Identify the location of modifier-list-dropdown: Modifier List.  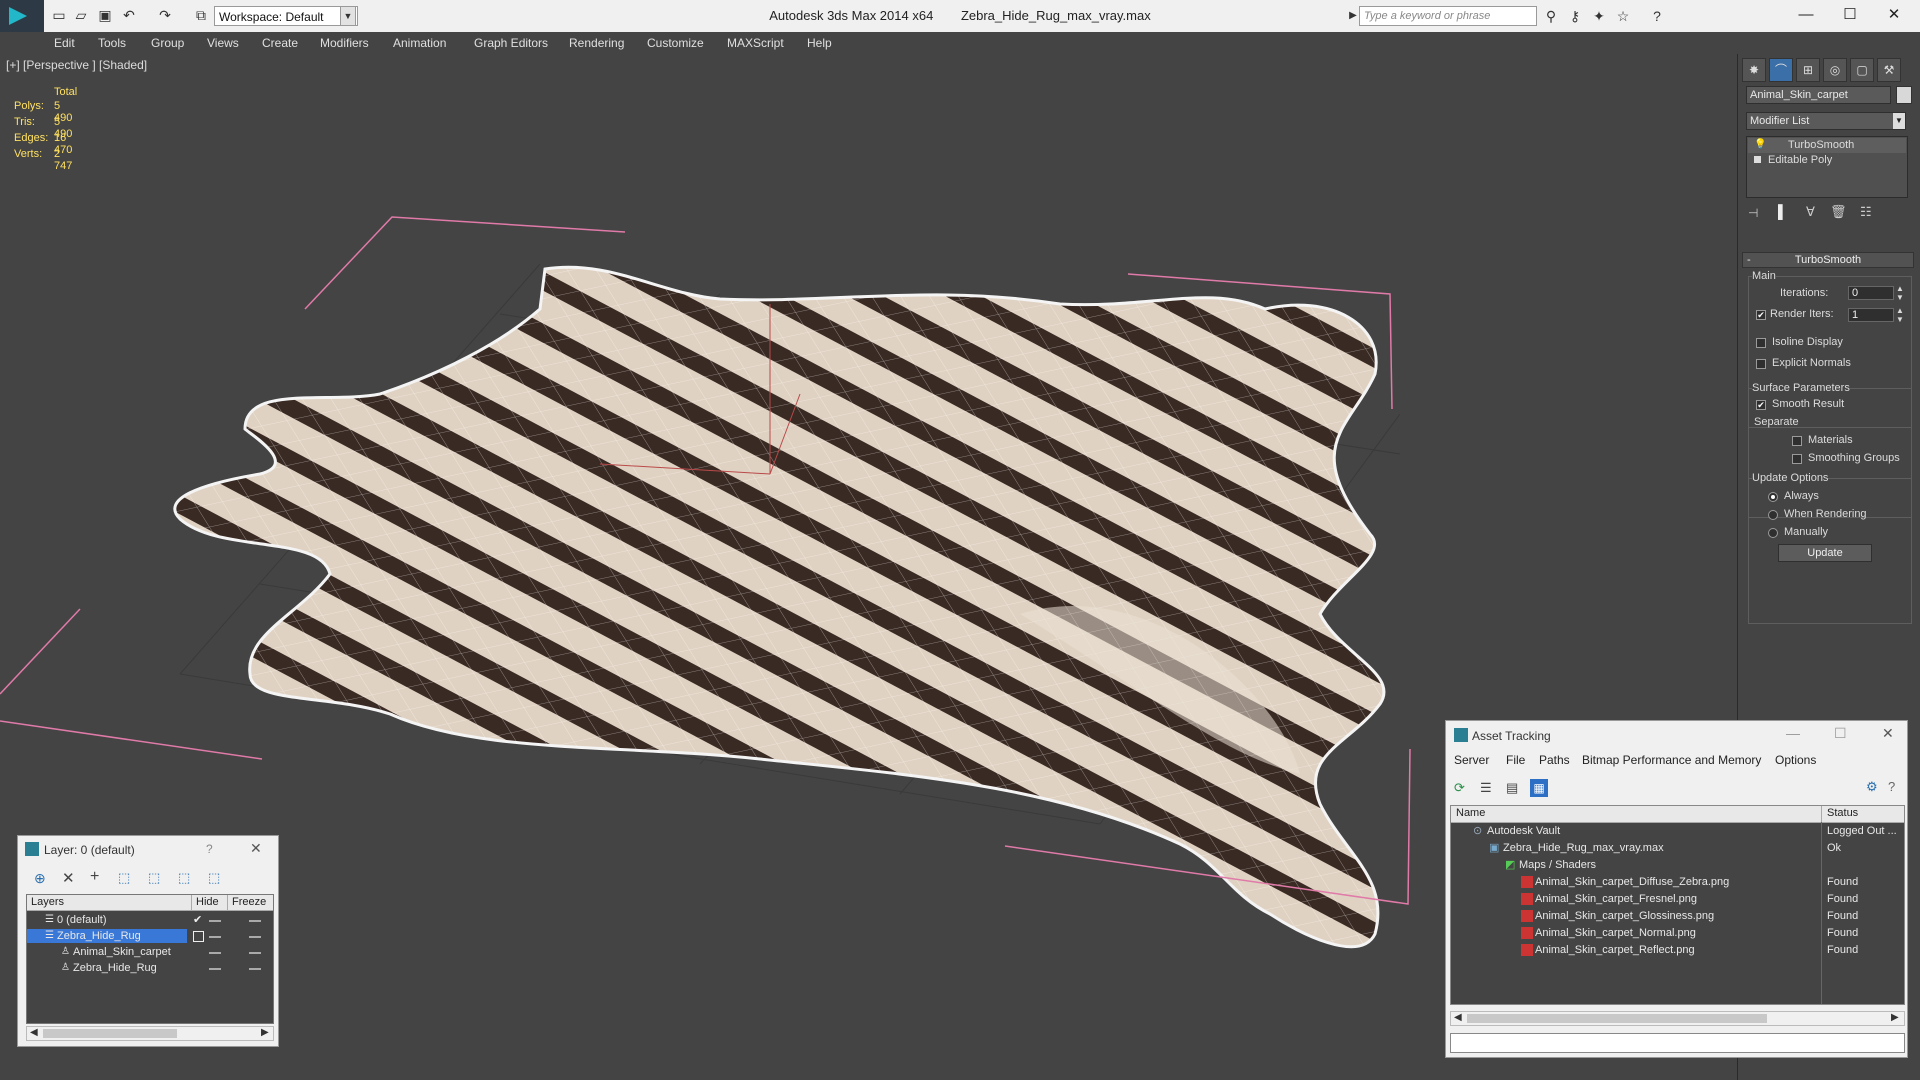
(1826, 121).